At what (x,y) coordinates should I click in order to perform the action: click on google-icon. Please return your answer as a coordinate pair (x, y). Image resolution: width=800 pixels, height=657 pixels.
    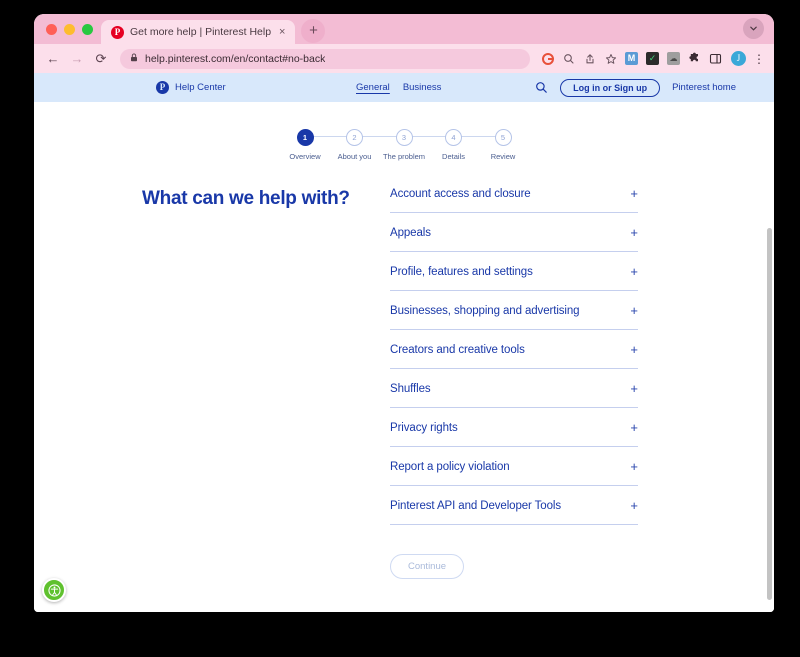
    Looking at the image, I should click on (547, 58).